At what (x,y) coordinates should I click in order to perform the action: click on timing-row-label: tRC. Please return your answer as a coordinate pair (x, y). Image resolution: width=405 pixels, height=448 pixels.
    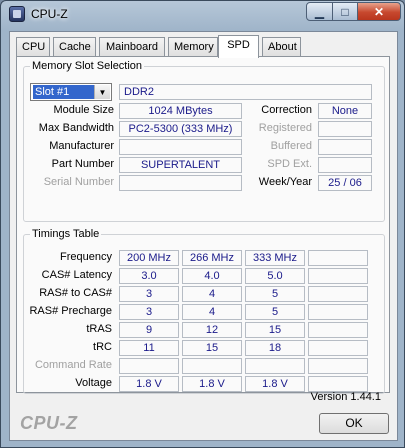
    Looking at the image, I should click on (102, 347).